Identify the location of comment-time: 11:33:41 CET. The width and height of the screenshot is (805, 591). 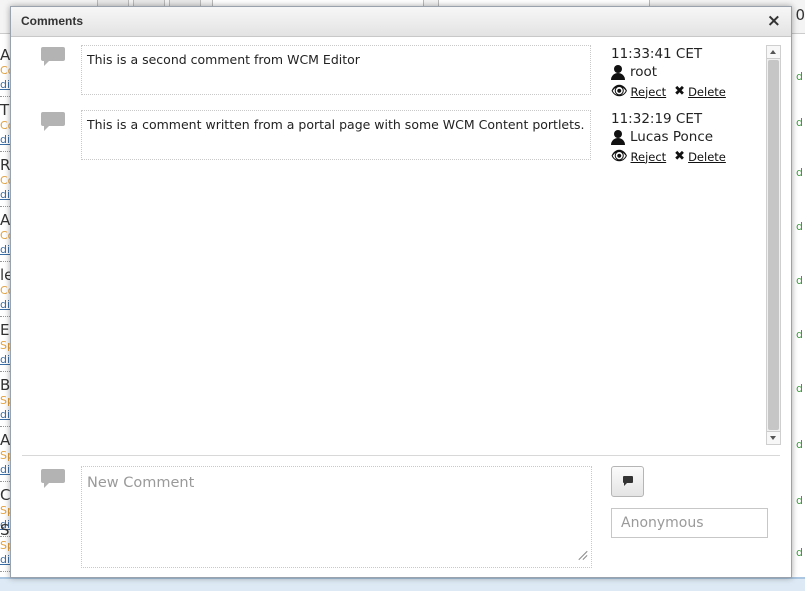
(657, 54).